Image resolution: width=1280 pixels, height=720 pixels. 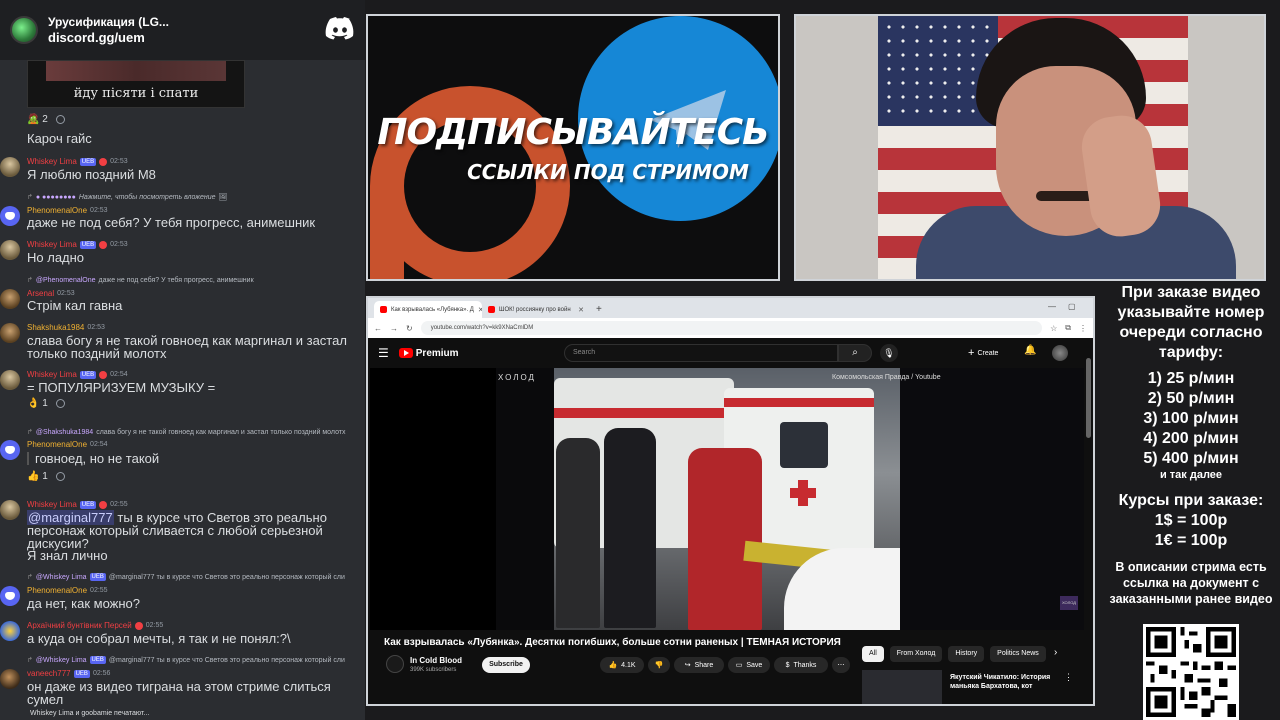 I want to click on subscribe-button: Subscribe, so click(x=506, y=665).